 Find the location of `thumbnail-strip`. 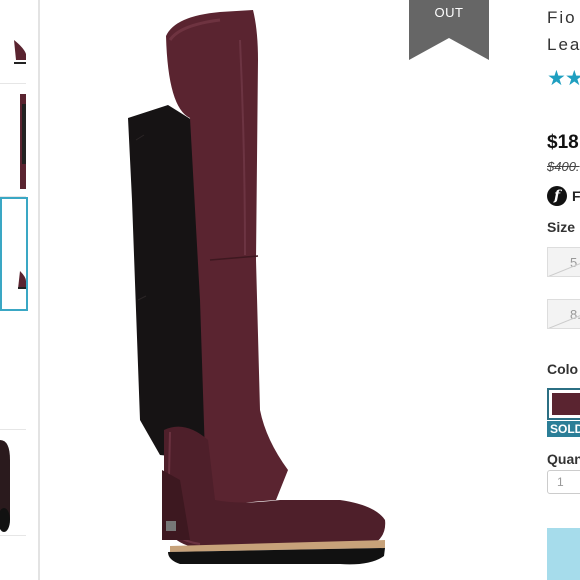

thumbnail-strip is located at coordinates (16, 290).